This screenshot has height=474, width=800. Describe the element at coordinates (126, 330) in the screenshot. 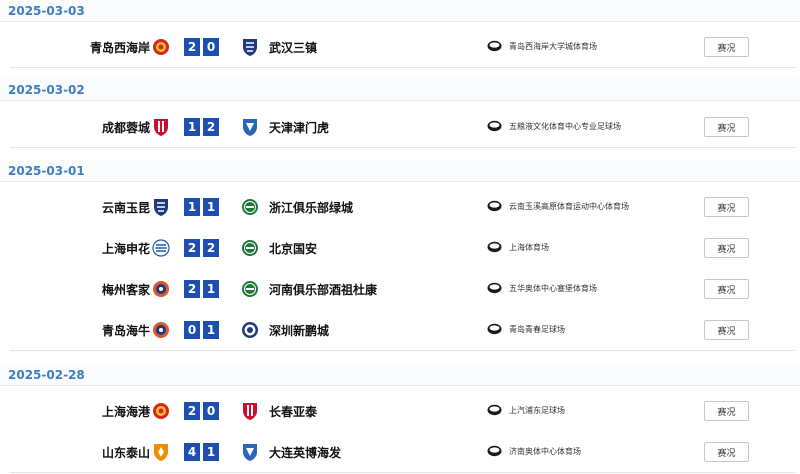

I see `home-team-name: 青岛海牛` at that location.